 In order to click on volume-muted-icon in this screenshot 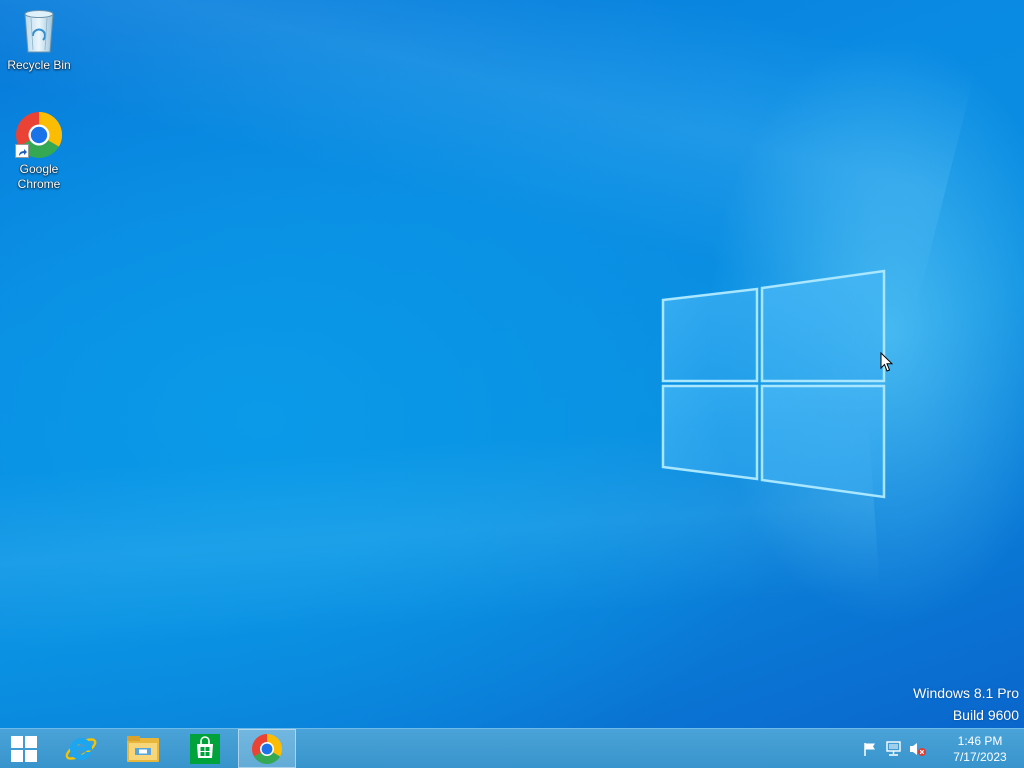, I will do `click(918, 749)`.